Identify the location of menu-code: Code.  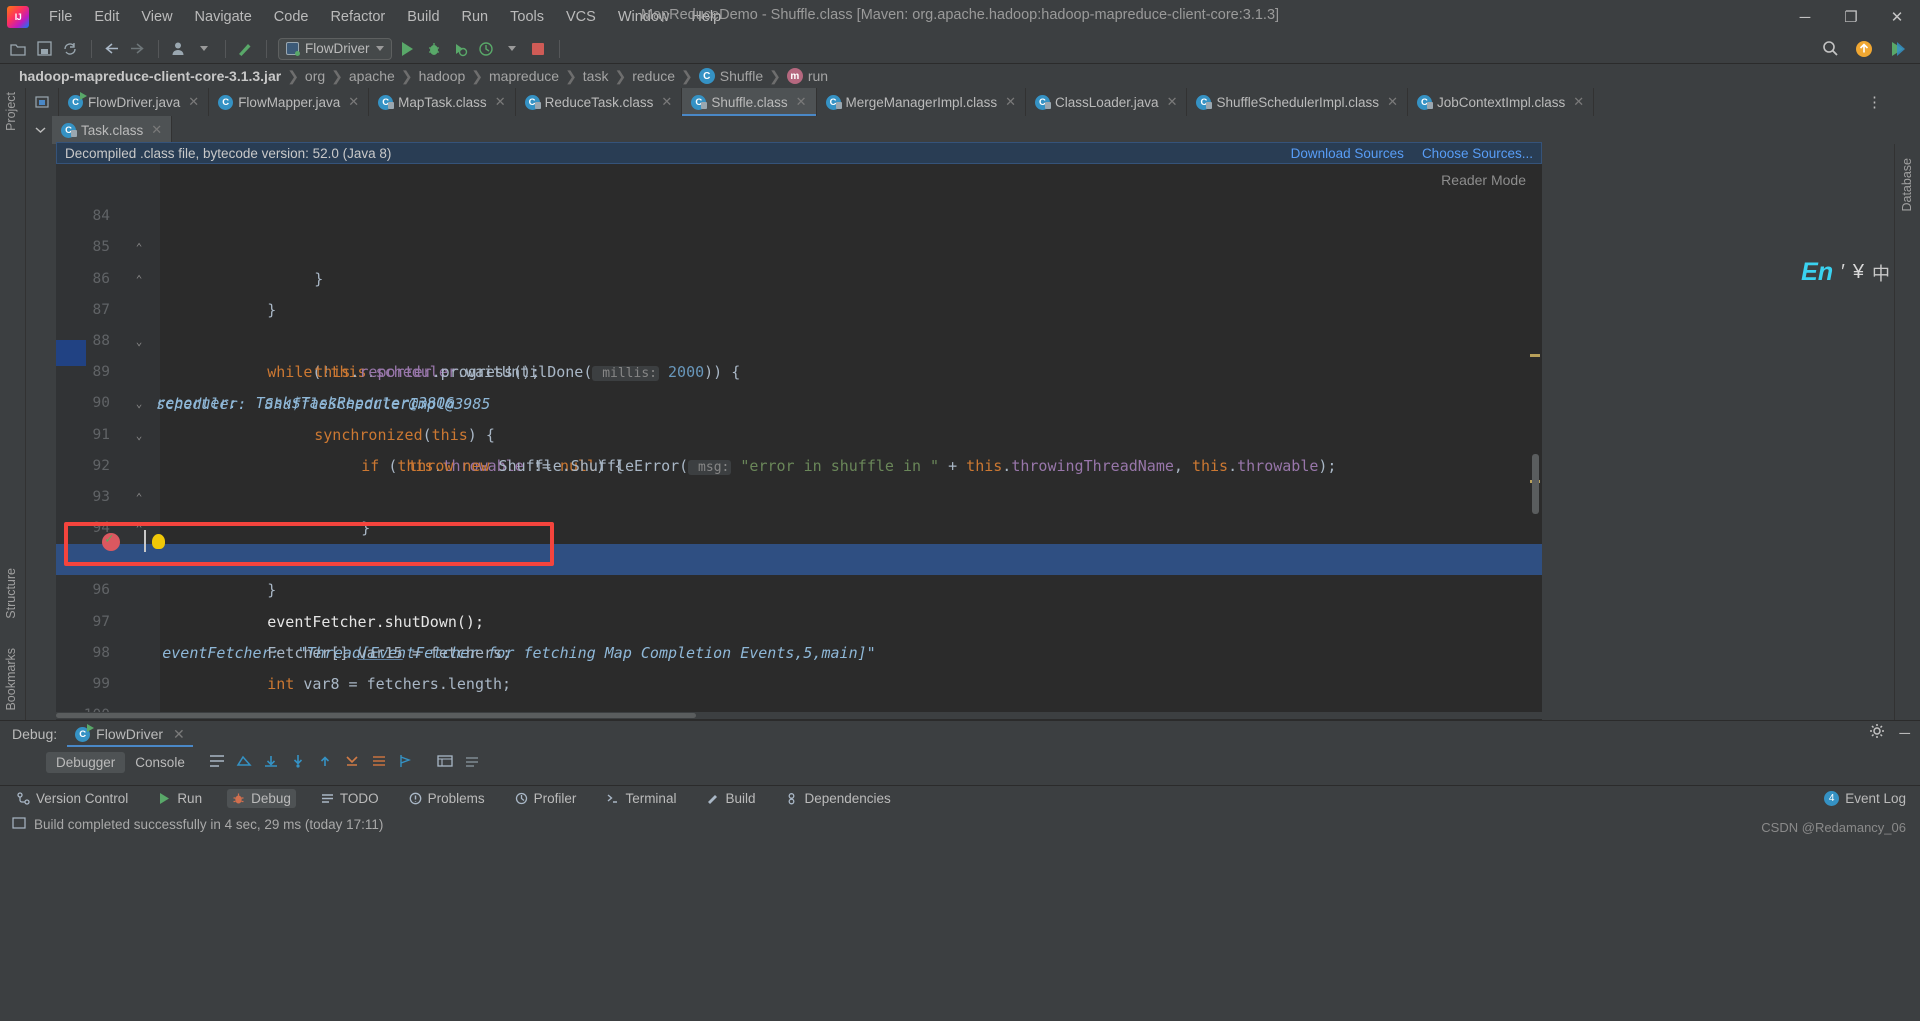
(291, 17).